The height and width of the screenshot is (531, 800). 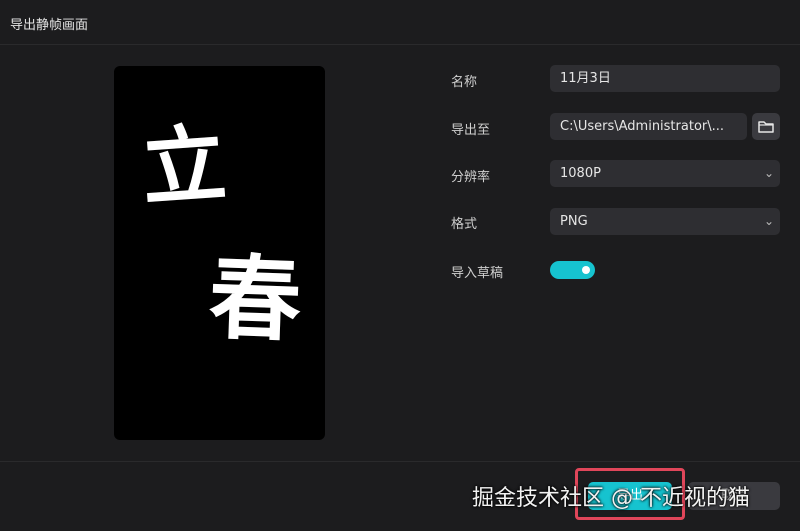 What do you see at coordinates (184, 166) in the screenshot?
I see `preview-character-1: 立` at bounding box center [184, 166].